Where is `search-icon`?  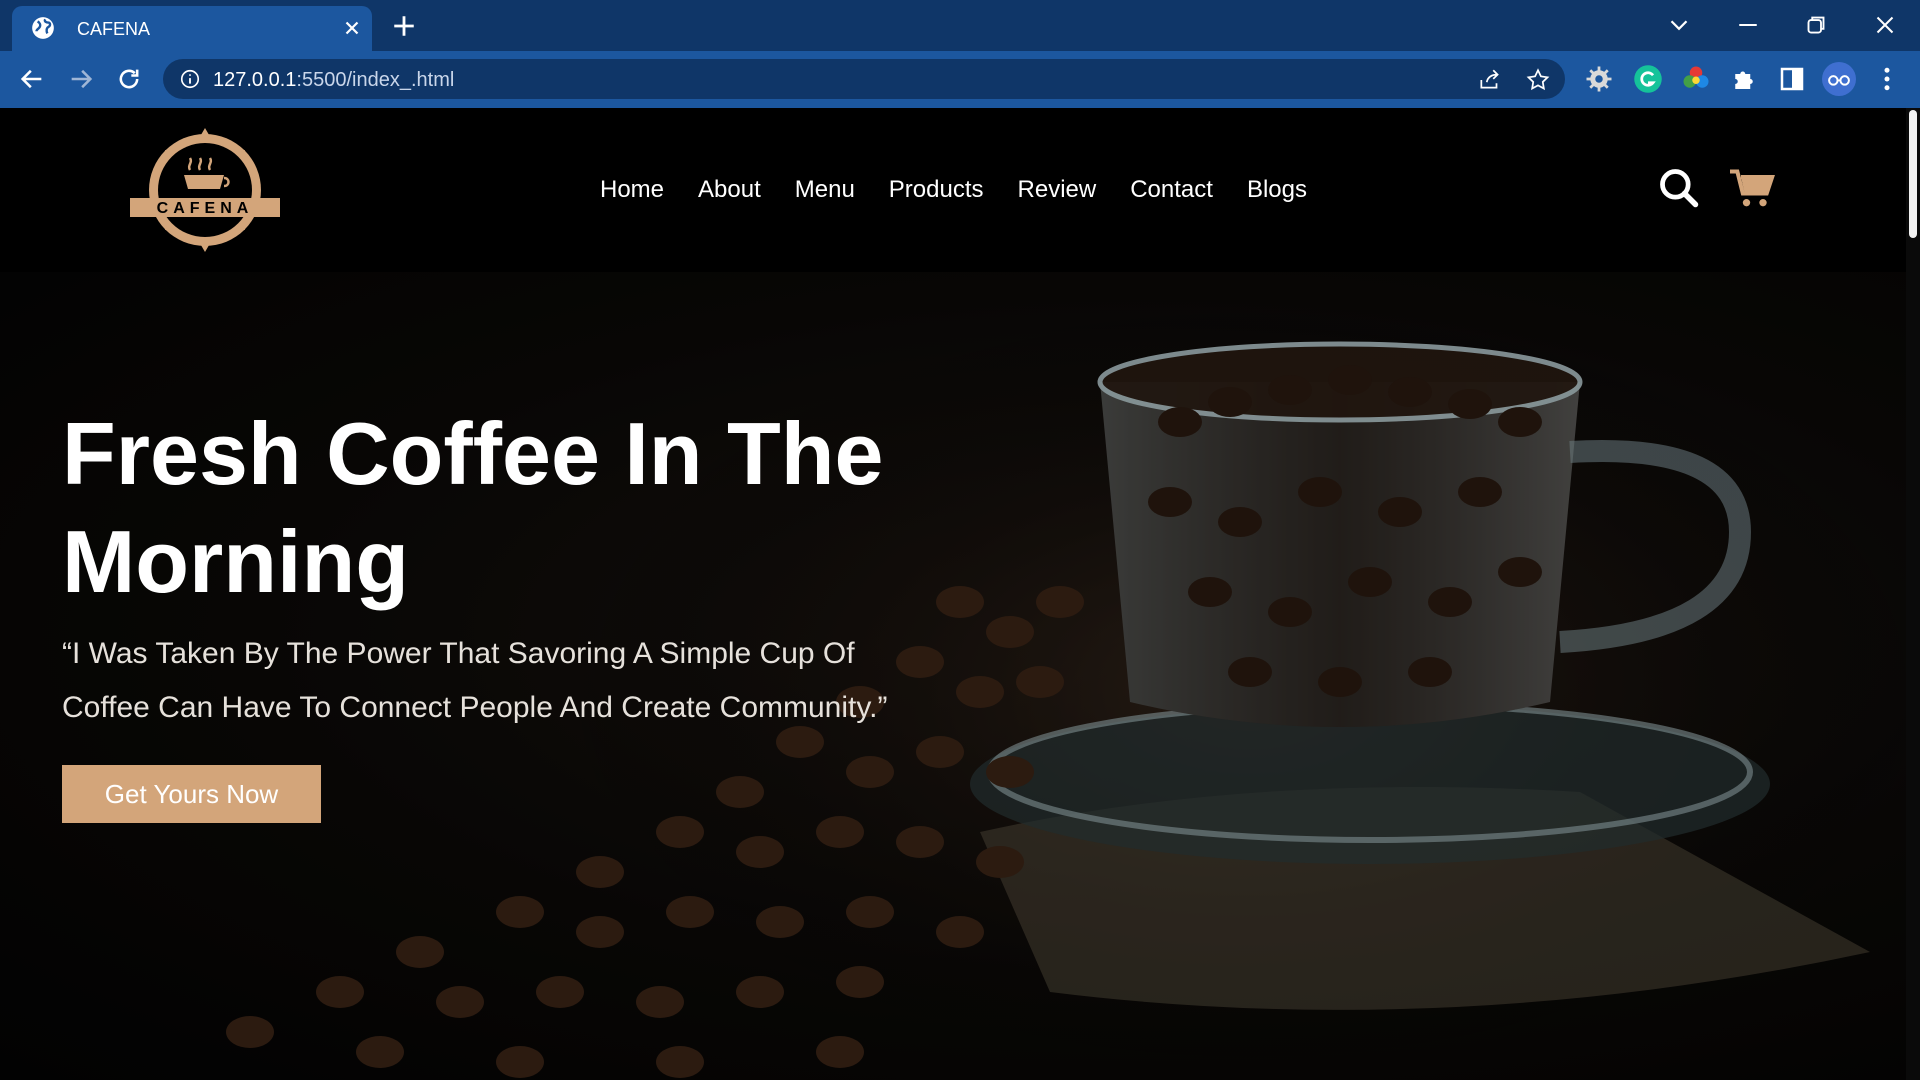
search-icon is located at coordinates (1679, 188).